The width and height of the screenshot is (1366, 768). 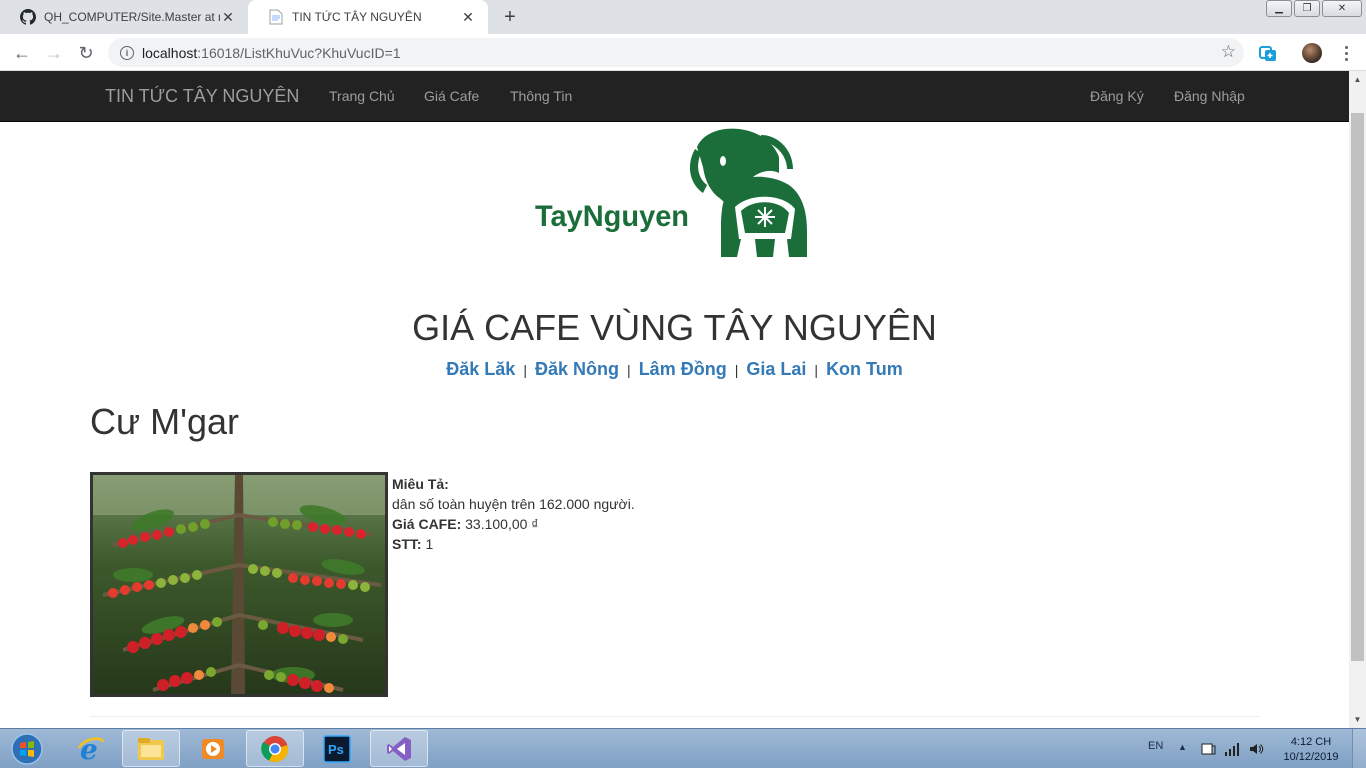 I want to click on windows-taskbar: e Ps EN ▲ 4:12 CH 10/12/2019, so click(x=683, y=748).